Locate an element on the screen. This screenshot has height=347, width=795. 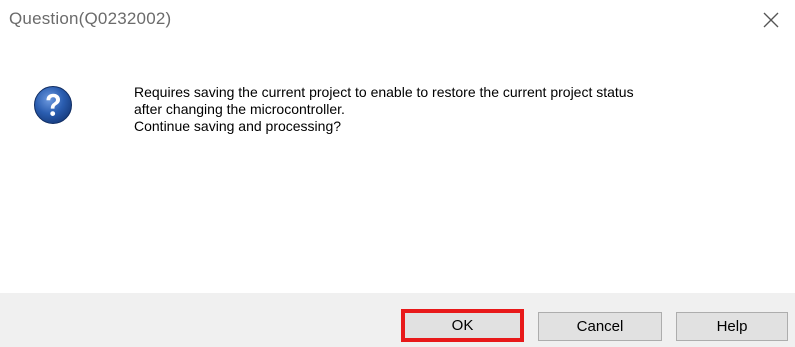
title-bar: Question(Q0232002) is located at coordinates (397, 20).